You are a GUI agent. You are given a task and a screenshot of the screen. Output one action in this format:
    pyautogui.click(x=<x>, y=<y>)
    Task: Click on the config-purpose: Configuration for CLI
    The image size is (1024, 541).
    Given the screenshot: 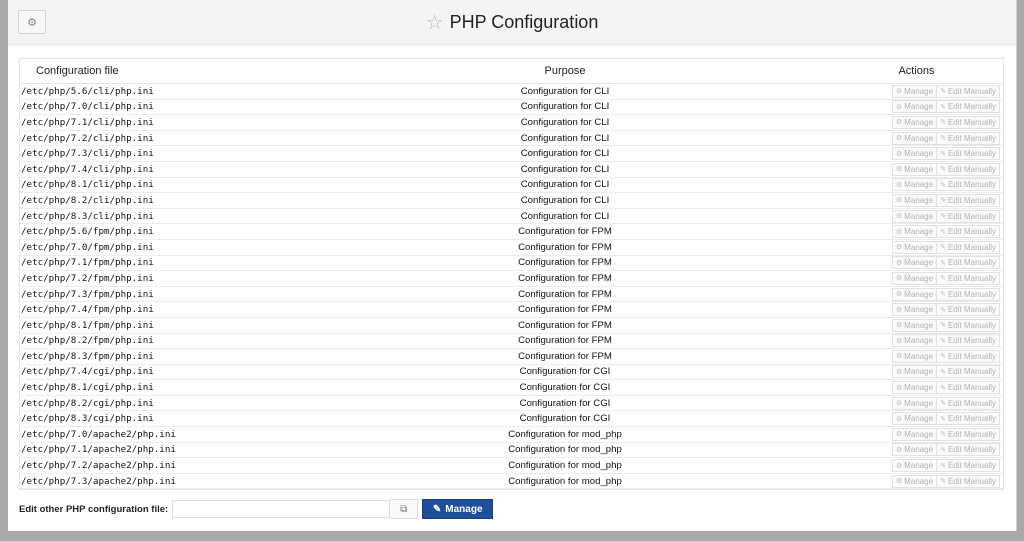 What is the action you would take?
    pyautogui.click(x=565, y=216)
    